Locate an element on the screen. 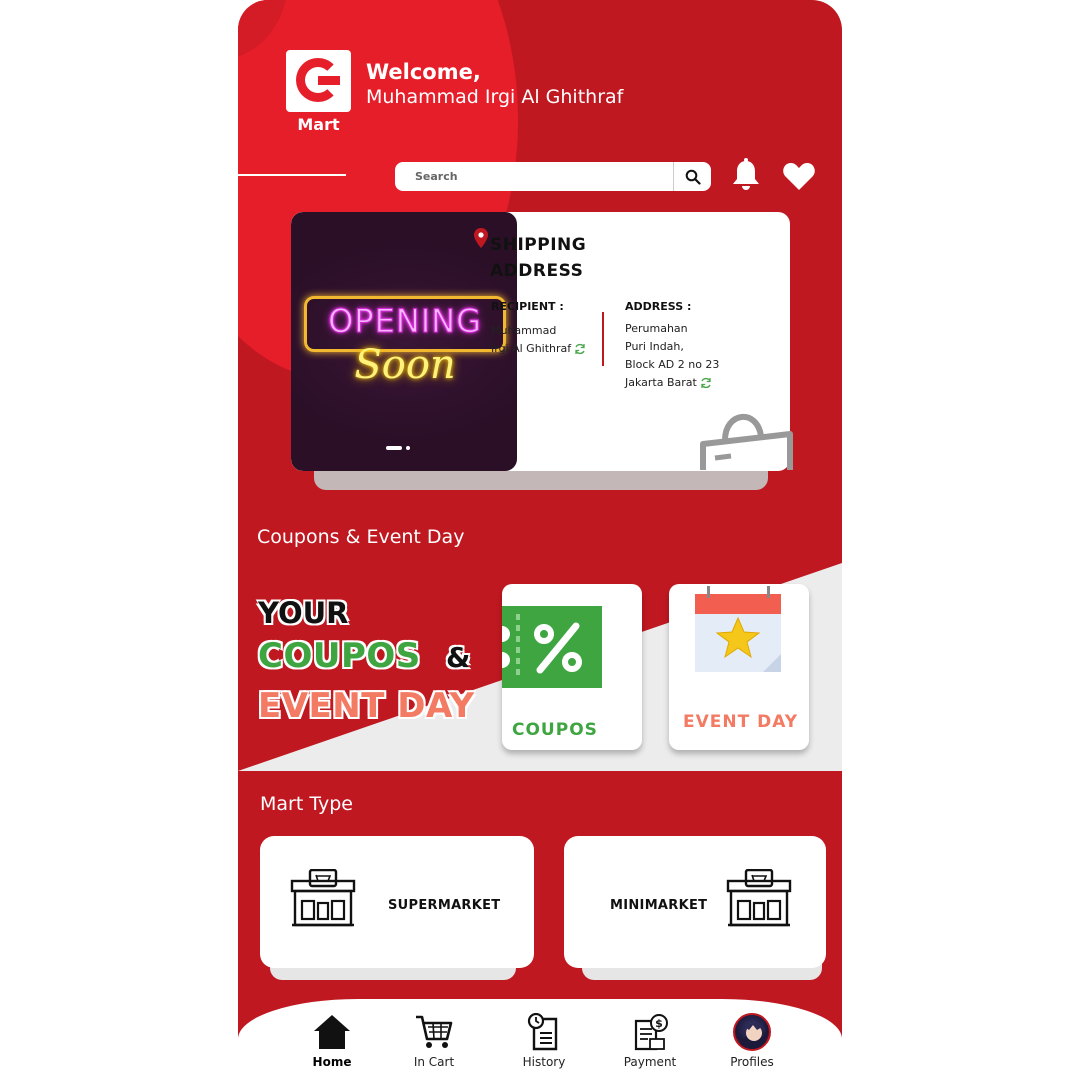 The width and height of the screenshot is (1080, 1080). nav-history-label: History is located at coordinates (544, 1062).